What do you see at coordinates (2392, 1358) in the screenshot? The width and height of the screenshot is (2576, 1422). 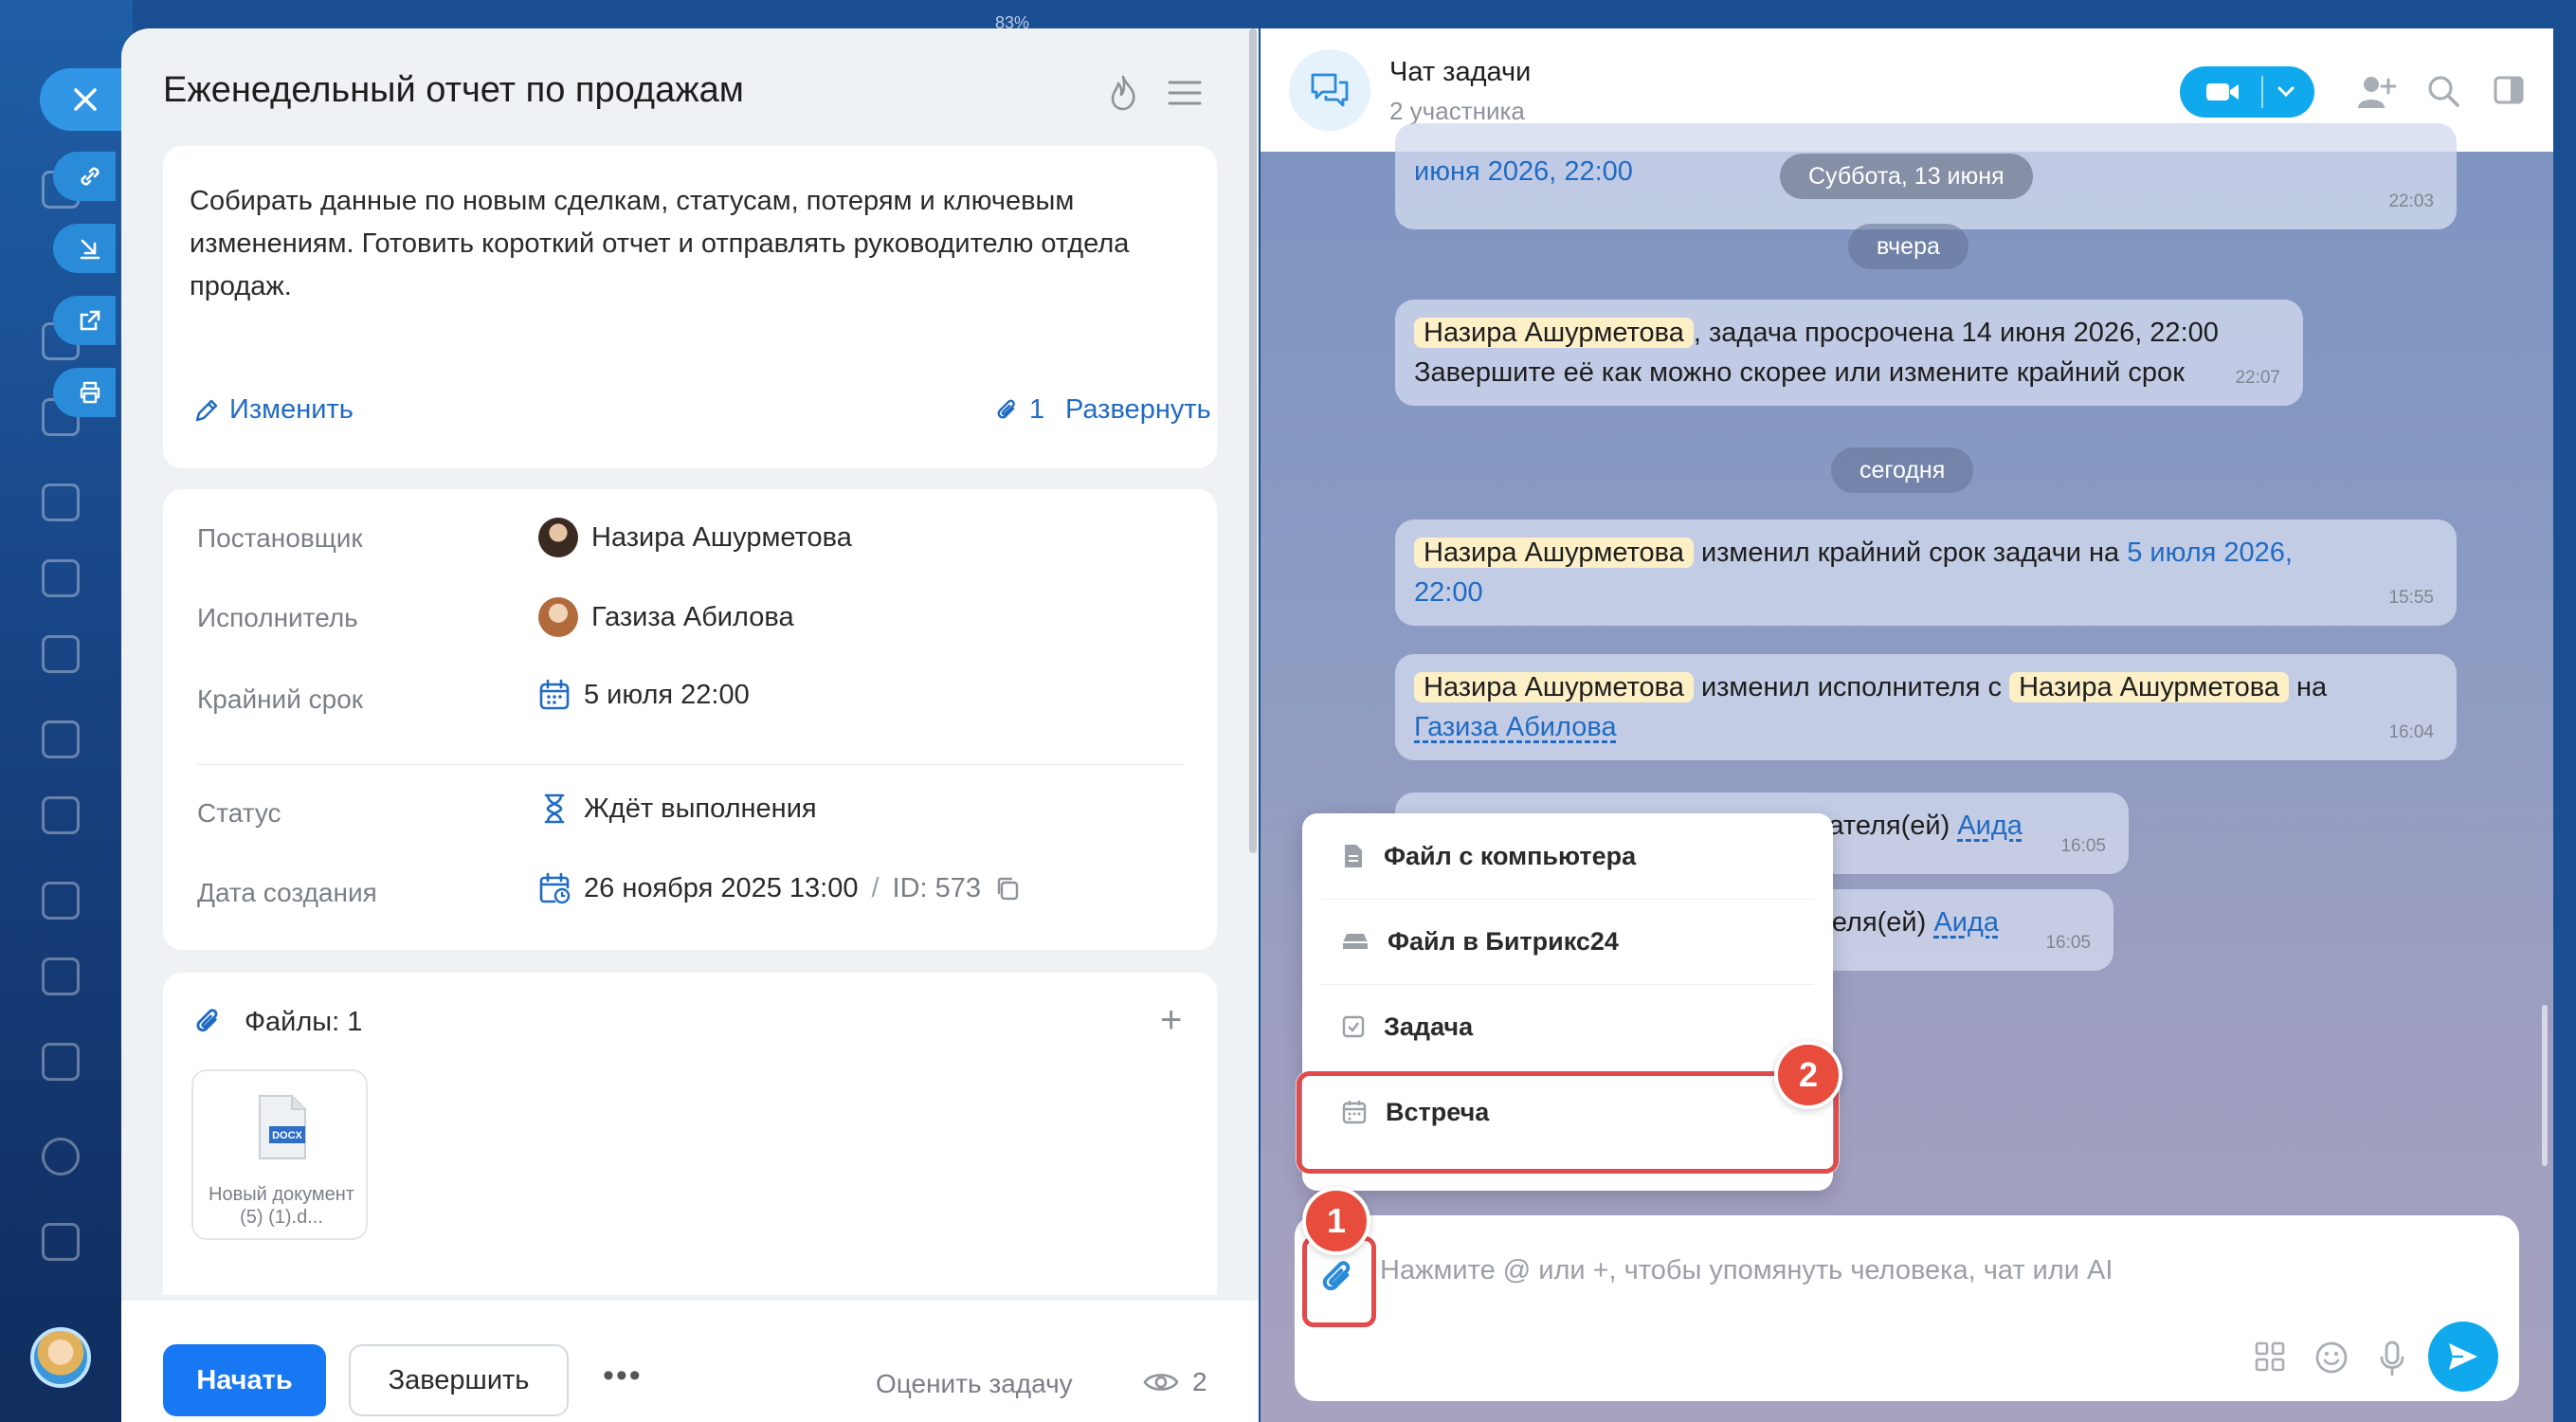 I see `microphone-icon` at bounding box center [2392, 1358].